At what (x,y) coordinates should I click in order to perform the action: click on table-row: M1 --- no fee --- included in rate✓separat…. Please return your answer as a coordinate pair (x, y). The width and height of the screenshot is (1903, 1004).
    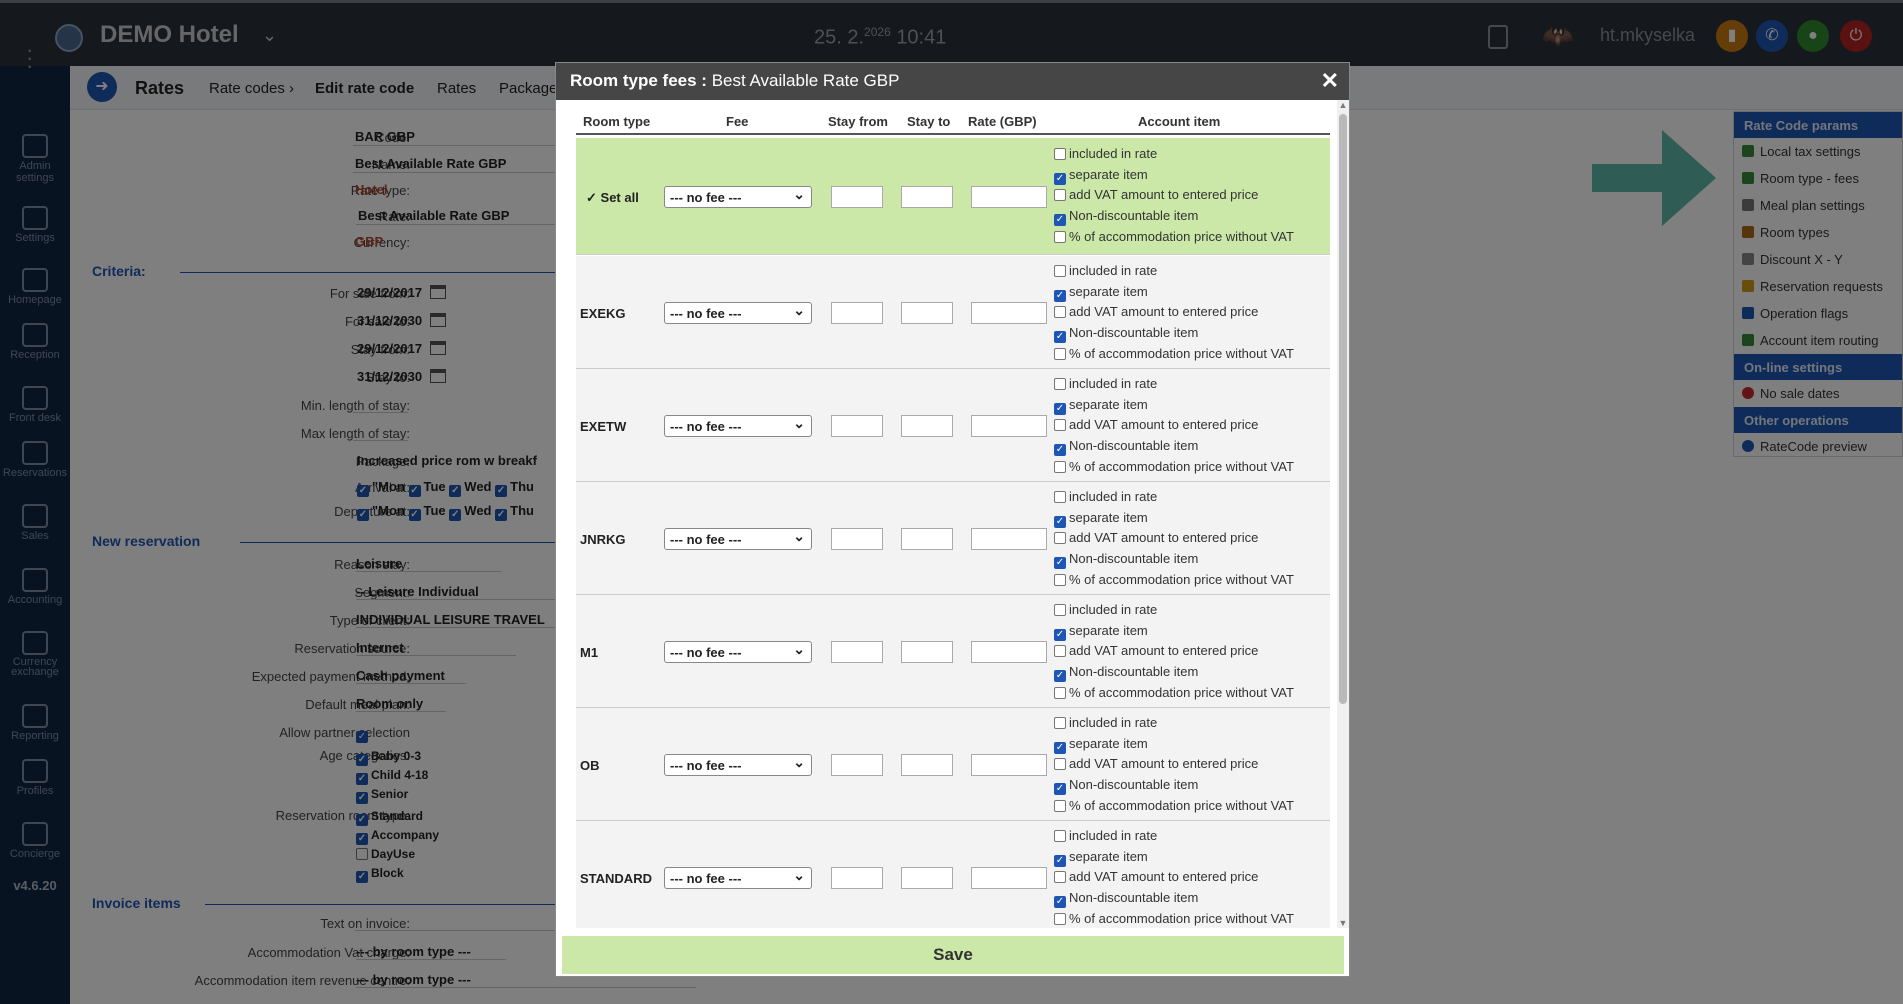
    Looking at the image, I should click on (953, 651).